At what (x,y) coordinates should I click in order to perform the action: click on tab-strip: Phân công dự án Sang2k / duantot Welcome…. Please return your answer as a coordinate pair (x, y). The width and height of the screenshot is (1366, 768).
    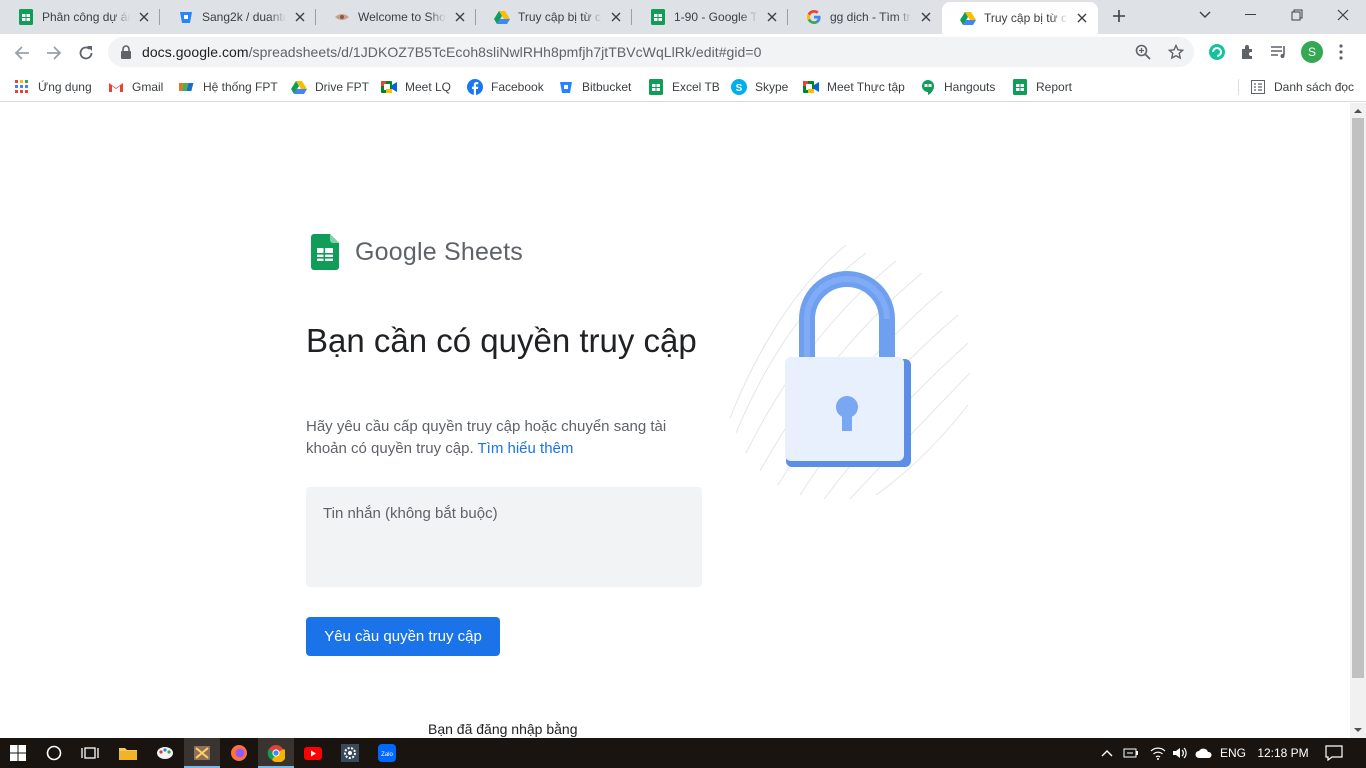
    Looking at the image, I should click on (683, 17).